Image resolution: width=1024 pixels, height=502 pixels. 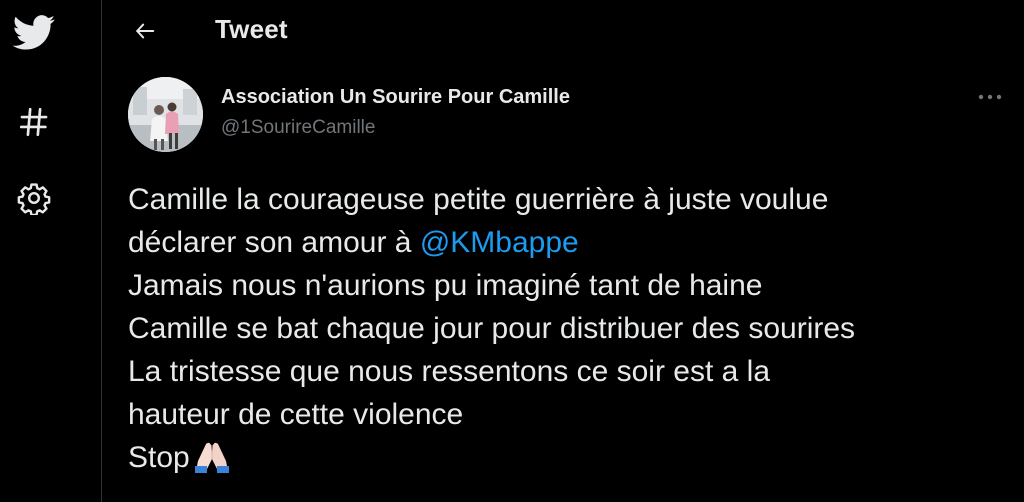 What do you see at coordinates (34, 198) in the screenshot?
I see `gear-icon` at bounding box center [34, 198].